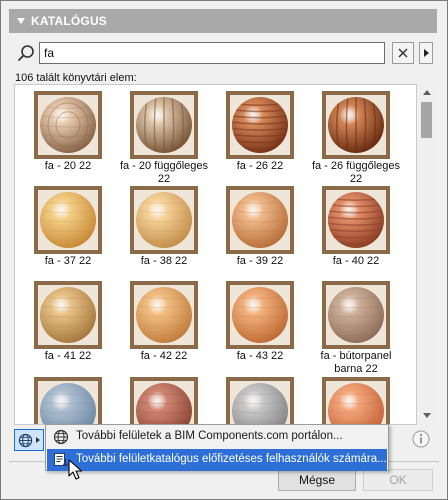 The height and width of the screenshot is (500, 448). I want to click on library-item: fa - 26 függőleges 22, so click(356, 142).